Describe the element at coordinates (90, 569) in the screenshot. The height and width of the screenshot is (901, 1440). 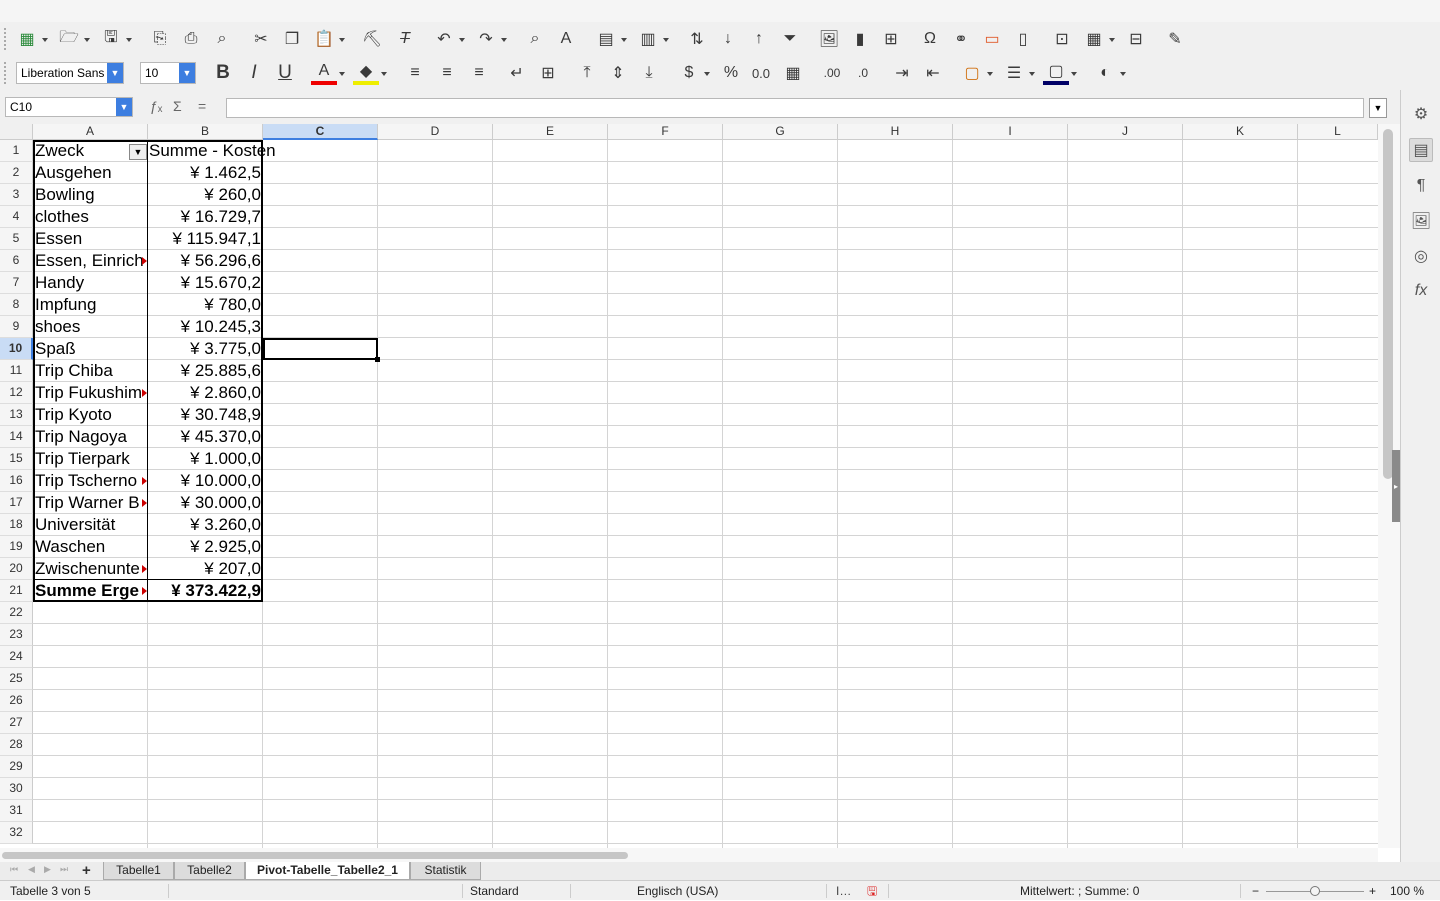
I see `pivot-row-label: Zwischenunte` at that location.